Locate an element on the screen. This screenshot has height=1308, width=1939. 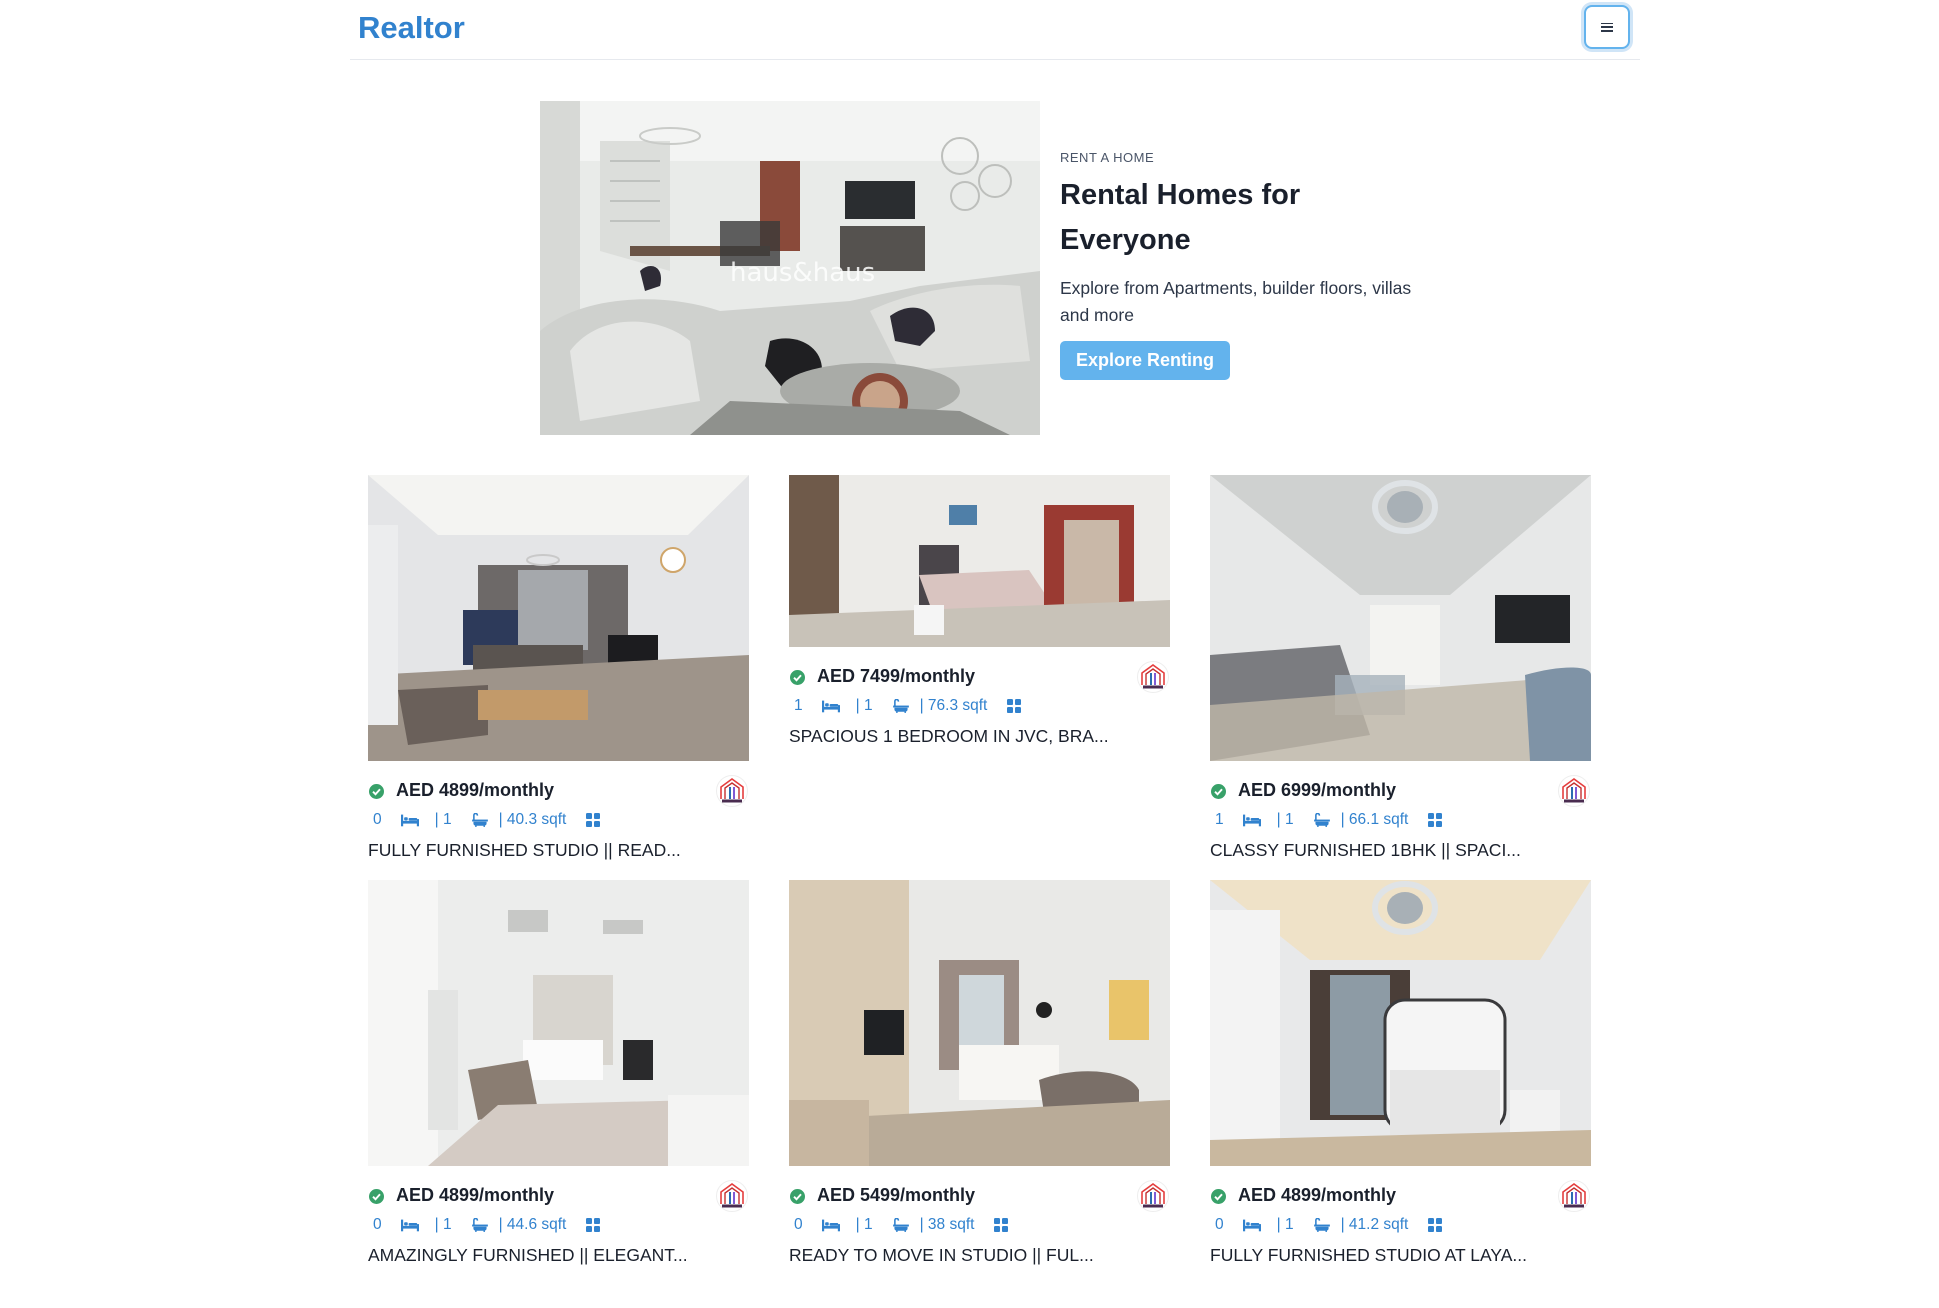
hamburger-icon is located at coordinates (1607, 27).